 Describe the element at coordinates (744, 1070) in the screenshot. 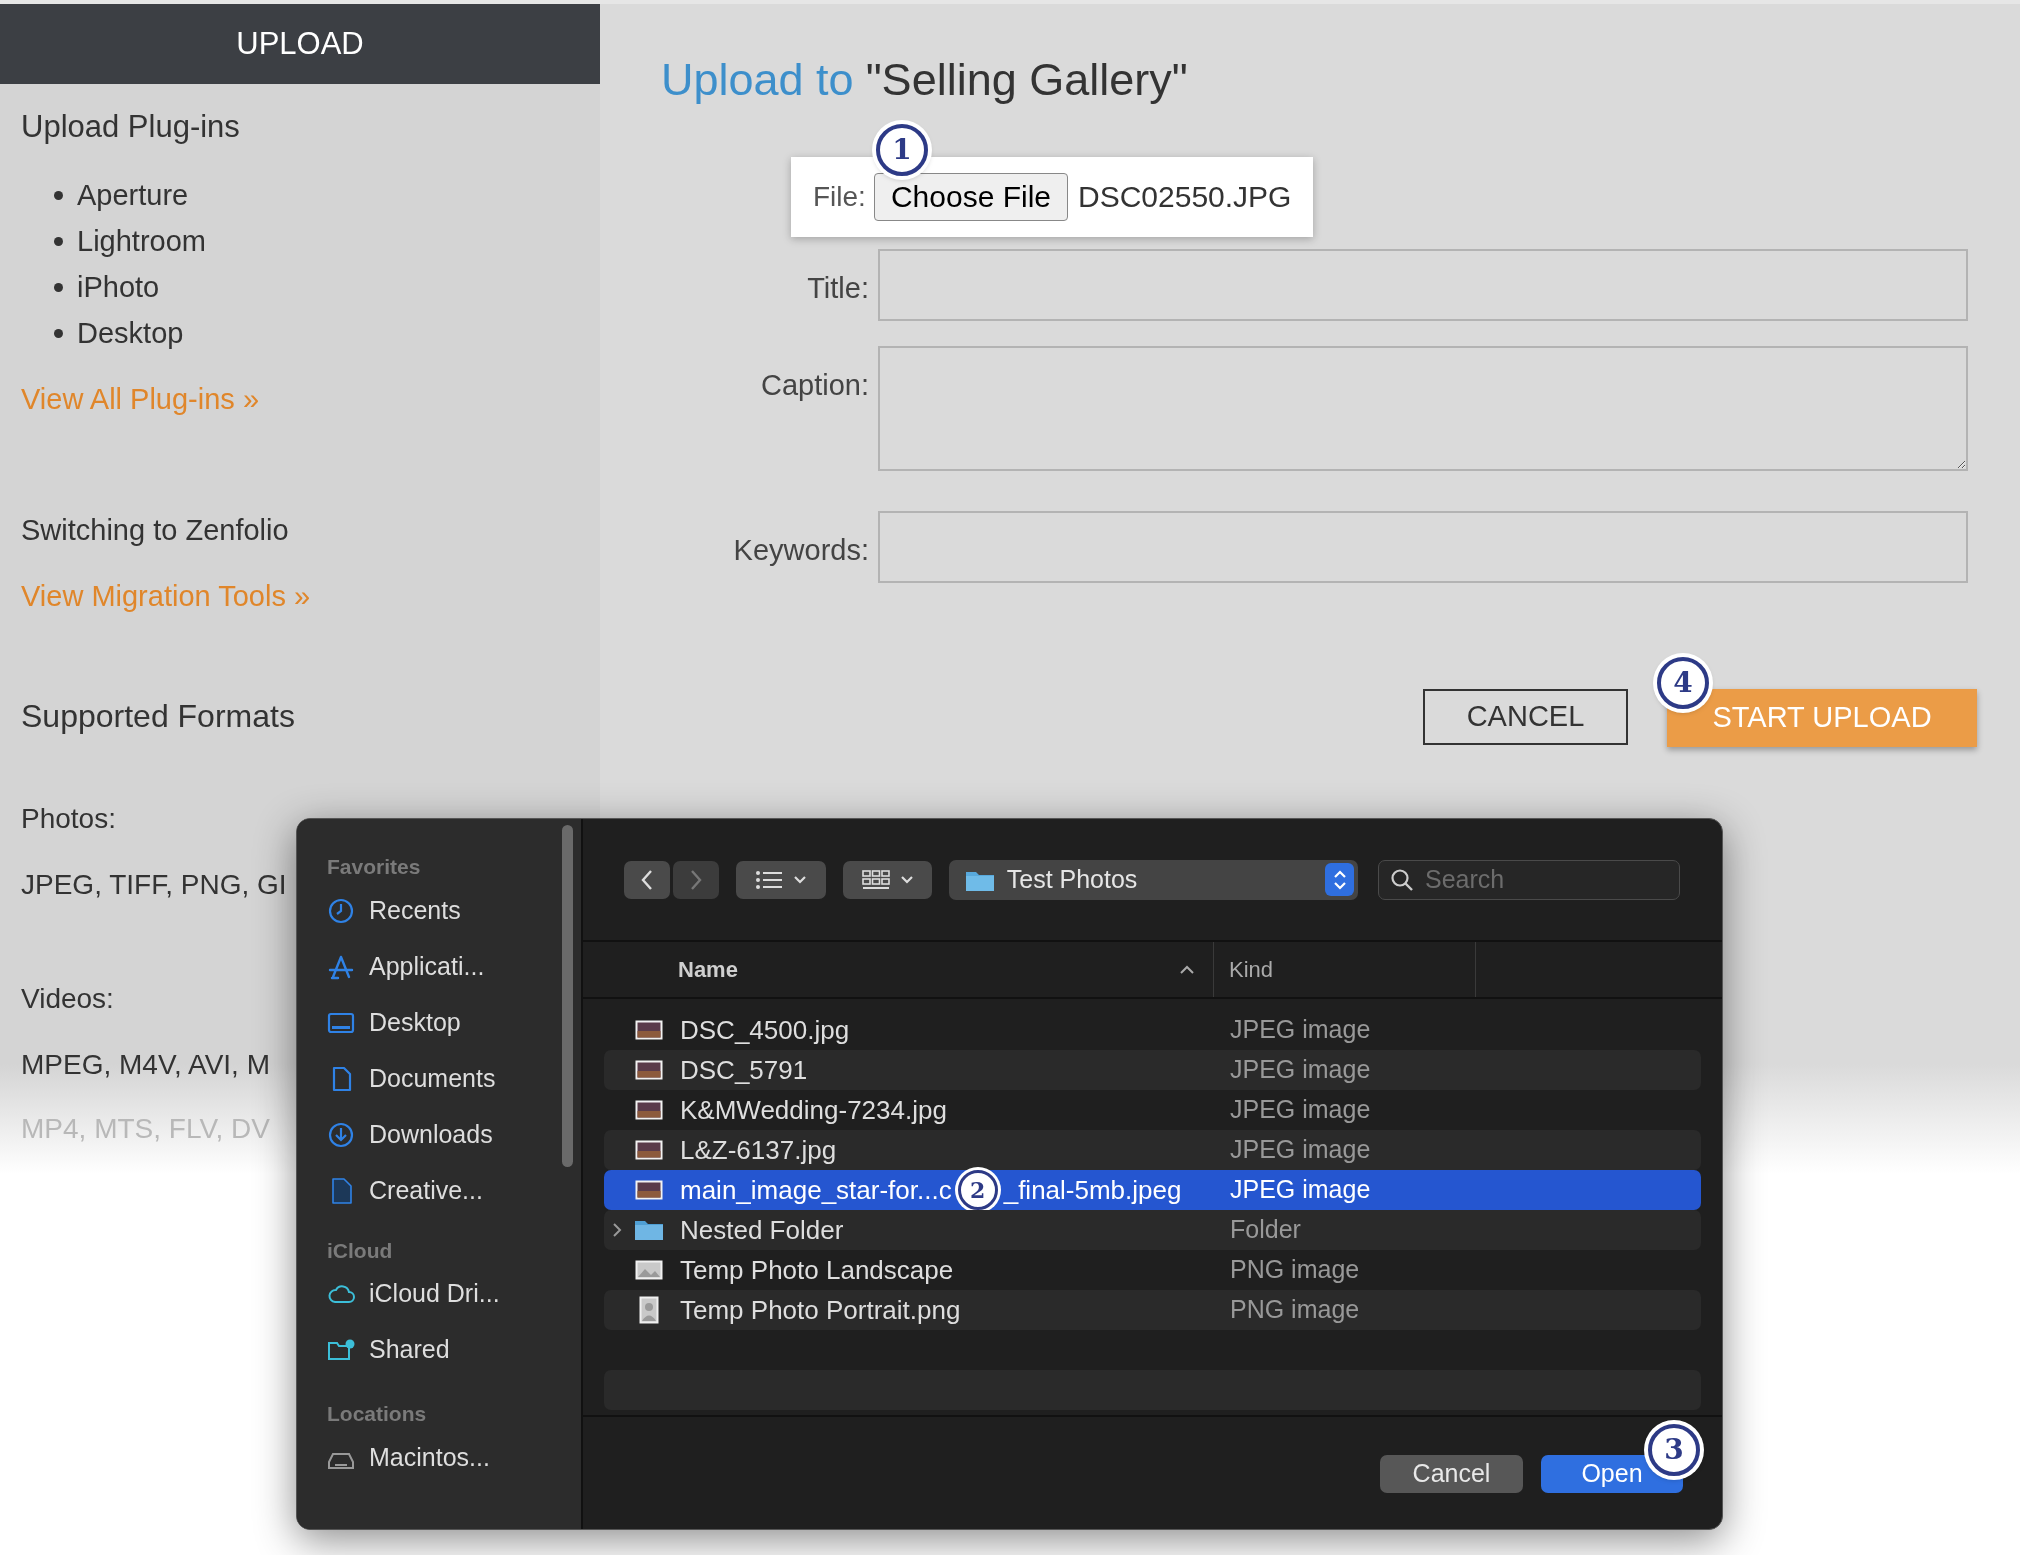

I see `file-name: DSC_5791` at that location.